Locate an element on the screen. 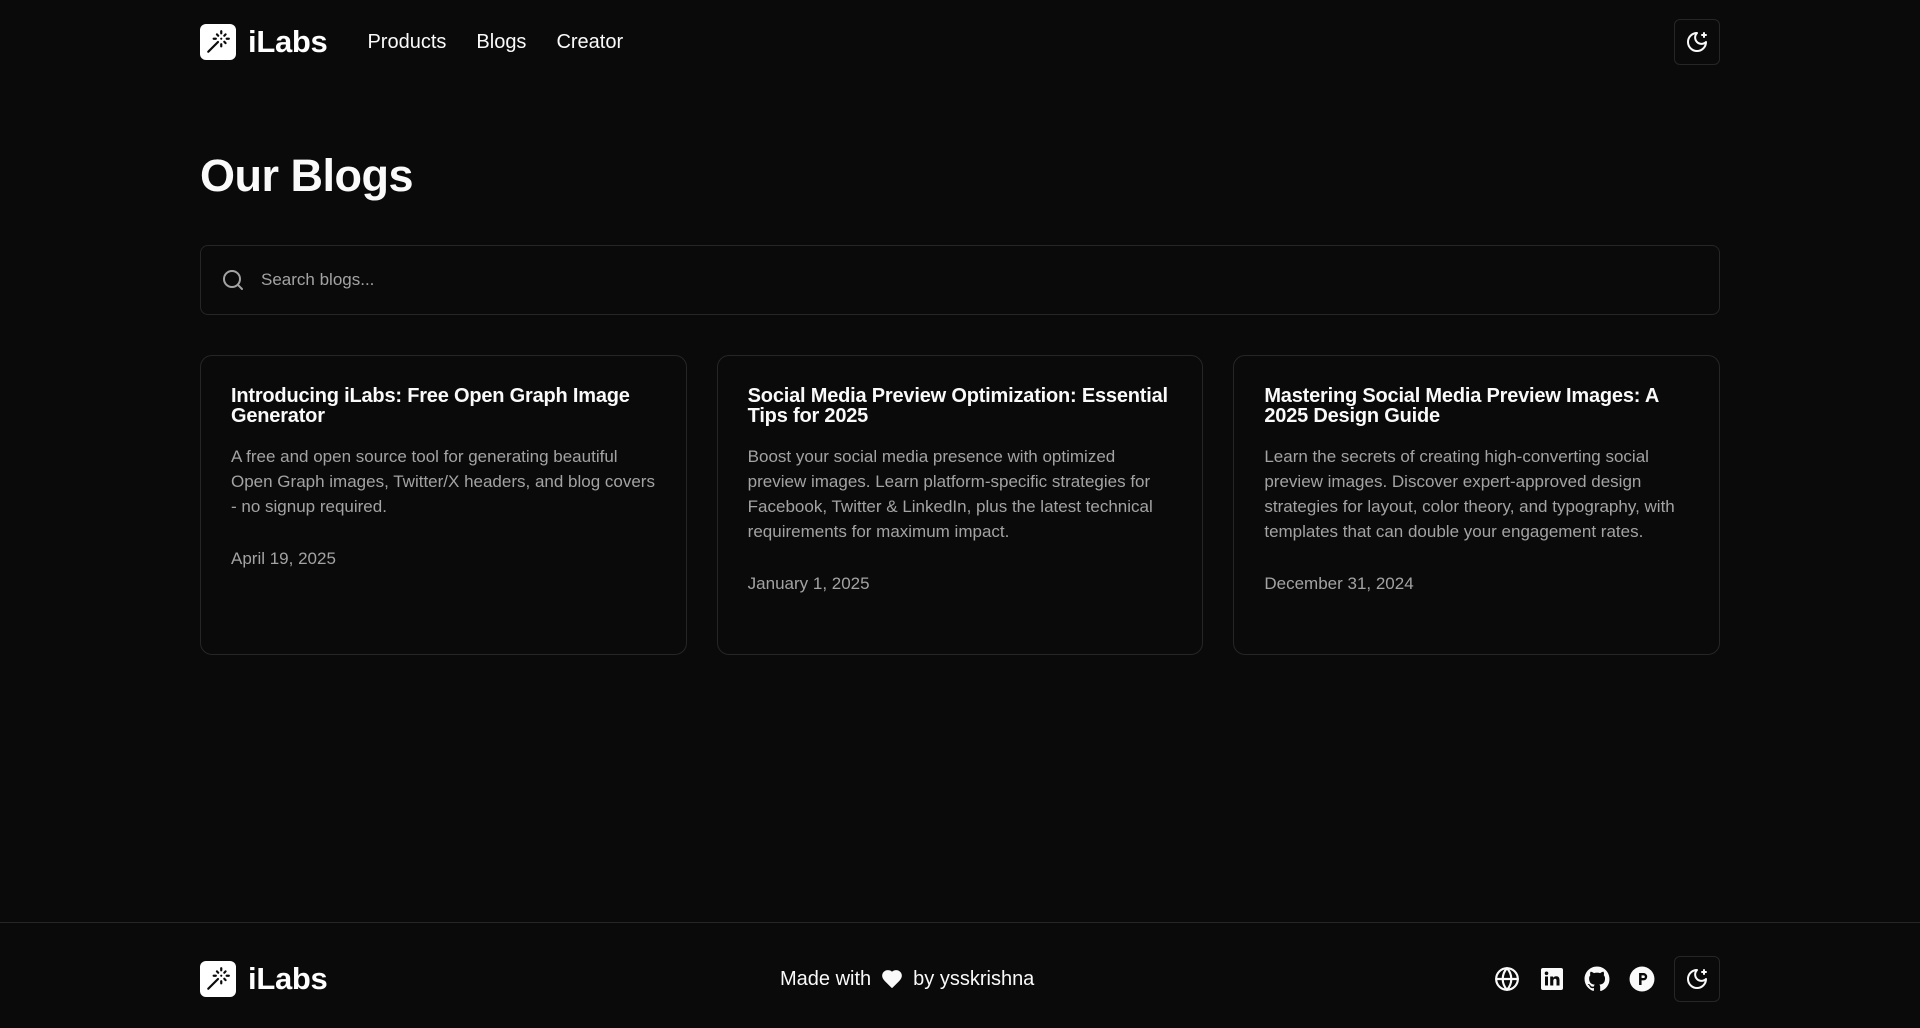 This screenshot has width=1920, height=1028. linkedin-icon is located at coordinates (1552, 979).